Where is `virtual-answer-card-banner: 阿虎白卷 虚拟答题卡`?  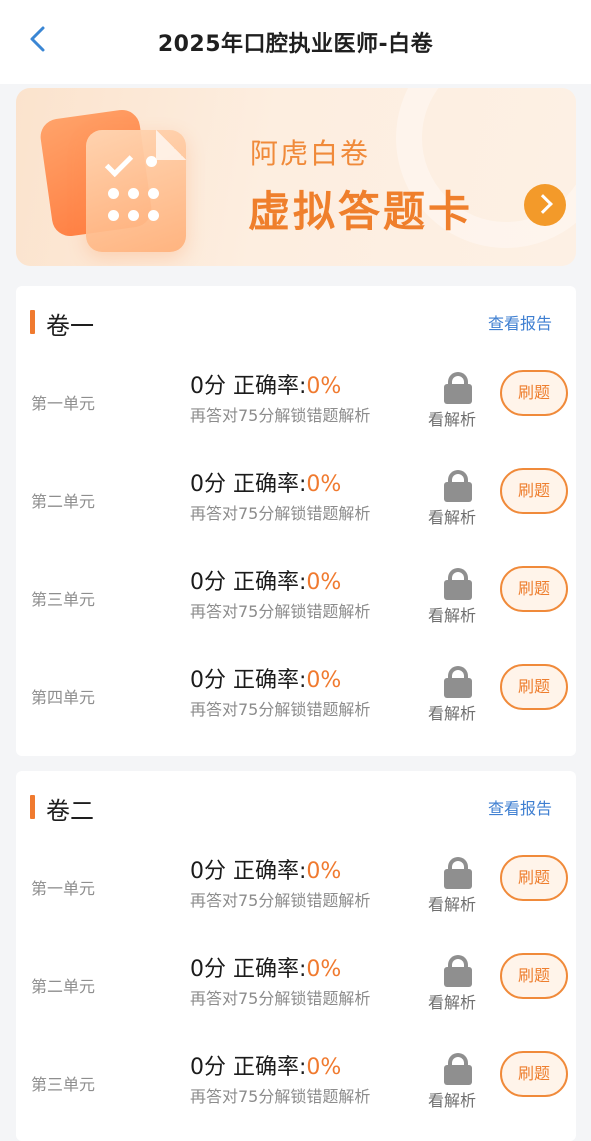 virtual-answer-card-banner: 阿虎白卷 虚拟答题卡 is located at coordinates (296, 177).